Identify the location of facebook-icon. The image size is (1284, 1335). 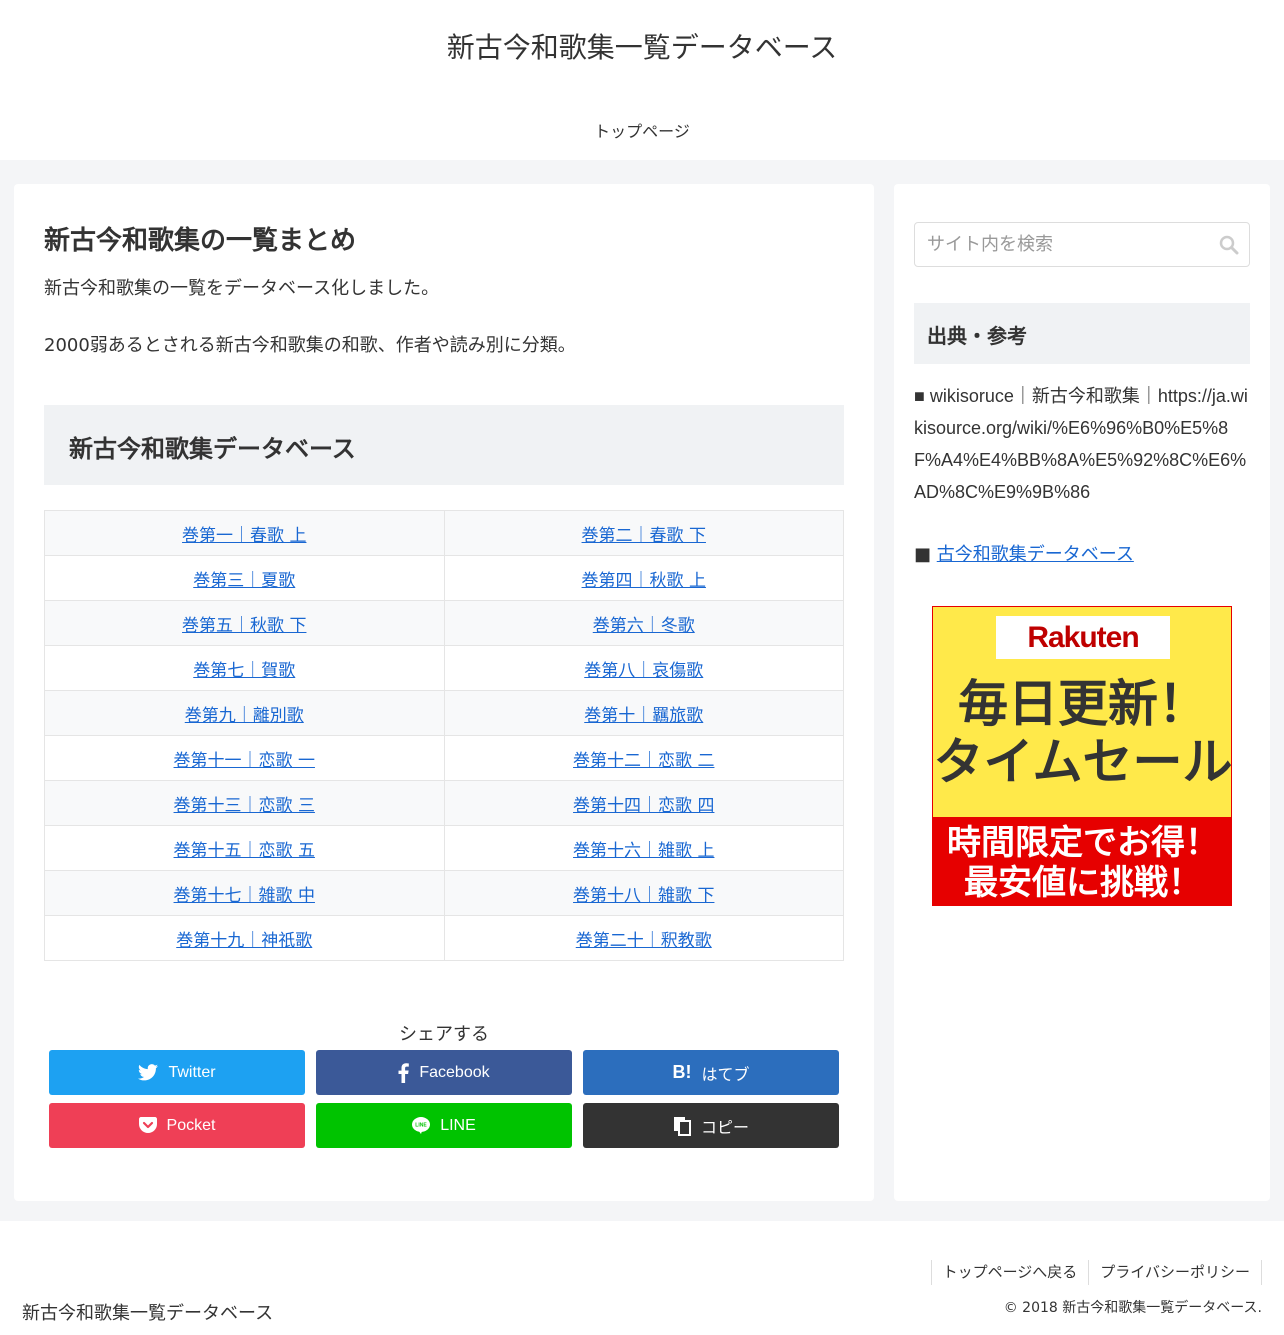
(404, 1072).